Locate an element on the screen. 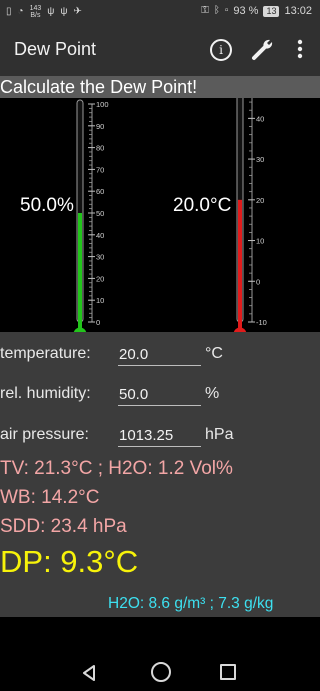 This screenshot has width=320, height=691. temperature-thermometer-tick-label: 0 is located at coordinates (258, 281).